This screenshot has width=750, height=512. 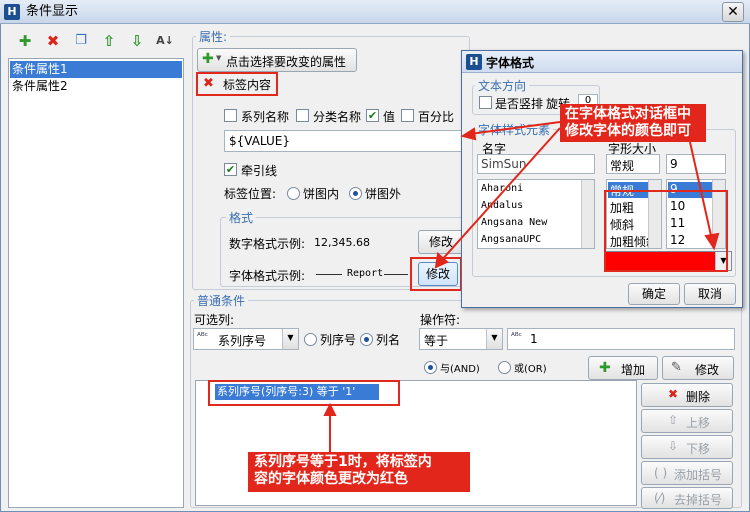 I want to click on font-sample-text: Report, so click(x=365, y=273).